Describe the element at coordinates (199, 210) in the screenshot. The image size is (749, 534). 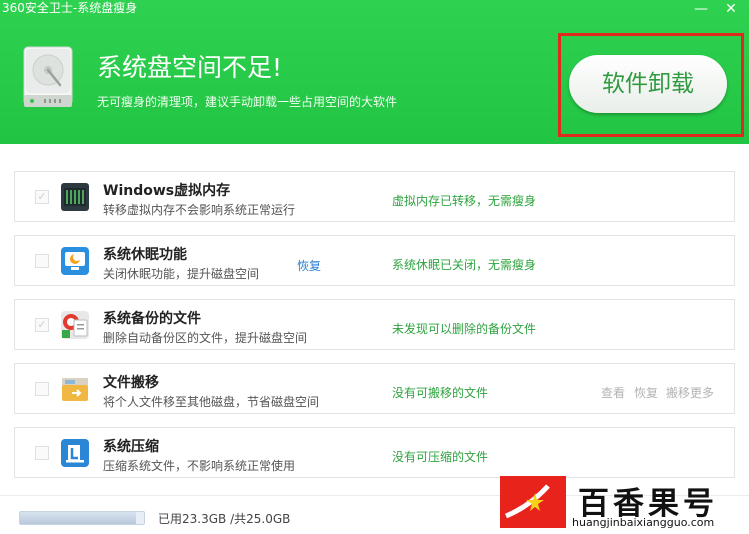
I see `item-description: 转移虚拟内存不会影响系统正常运行` at that location.